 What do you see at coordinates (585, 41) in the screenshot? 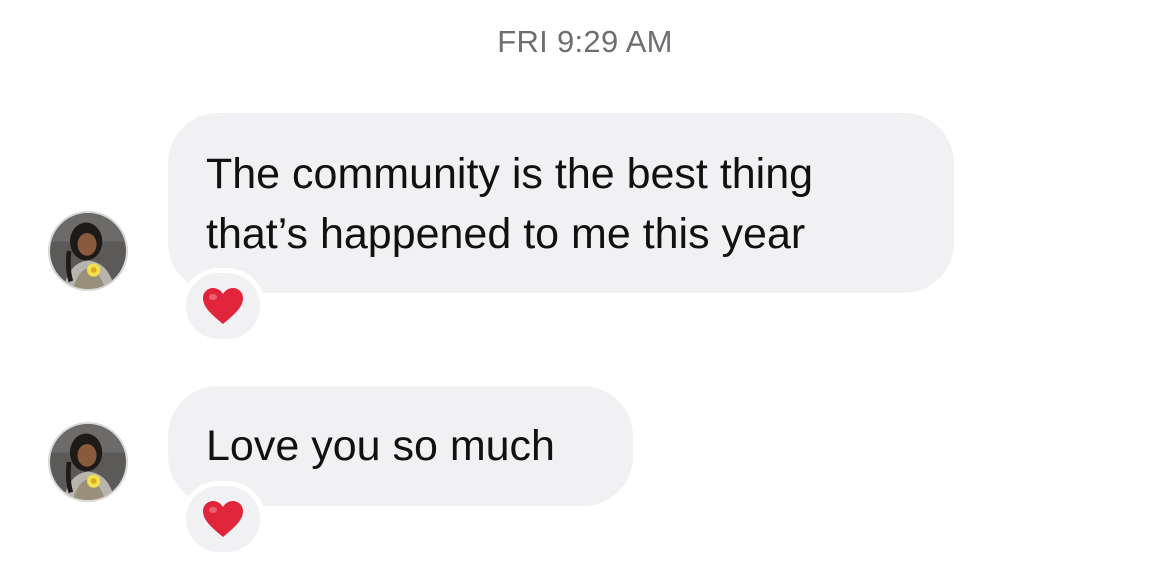
I see `message-timestamp: FRI 9:29 AM` at bounding box center [585, 41].